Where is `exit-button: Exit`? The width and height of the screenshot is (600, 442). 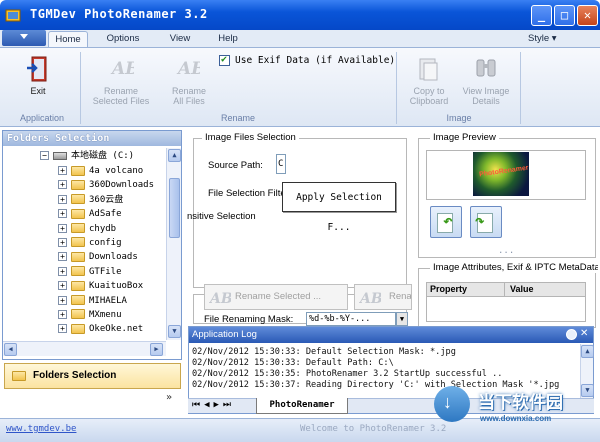
exit-button: Exit is located at coordinates (38, 78).